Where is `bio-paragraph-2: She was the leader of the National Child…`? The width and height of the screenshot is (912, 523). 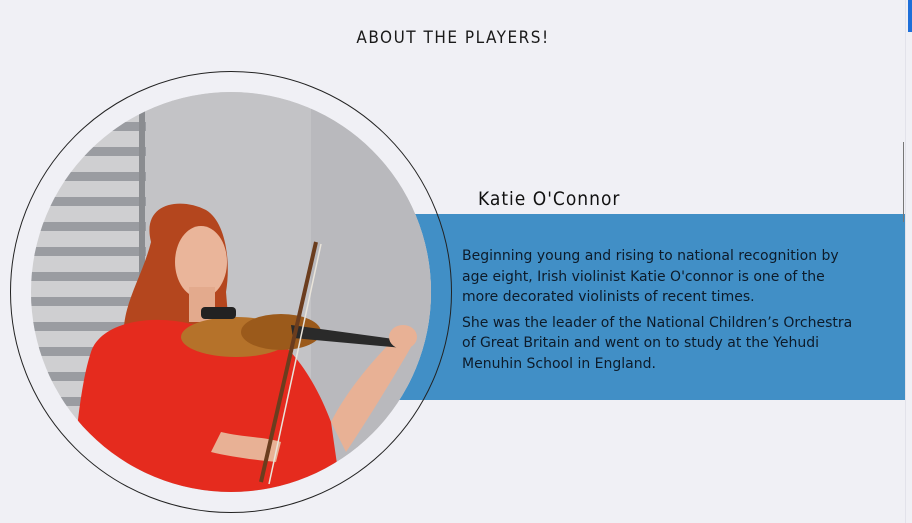
bio-paragraph-2: She was the leader of the National Child… is located at coordinates (657, 343).